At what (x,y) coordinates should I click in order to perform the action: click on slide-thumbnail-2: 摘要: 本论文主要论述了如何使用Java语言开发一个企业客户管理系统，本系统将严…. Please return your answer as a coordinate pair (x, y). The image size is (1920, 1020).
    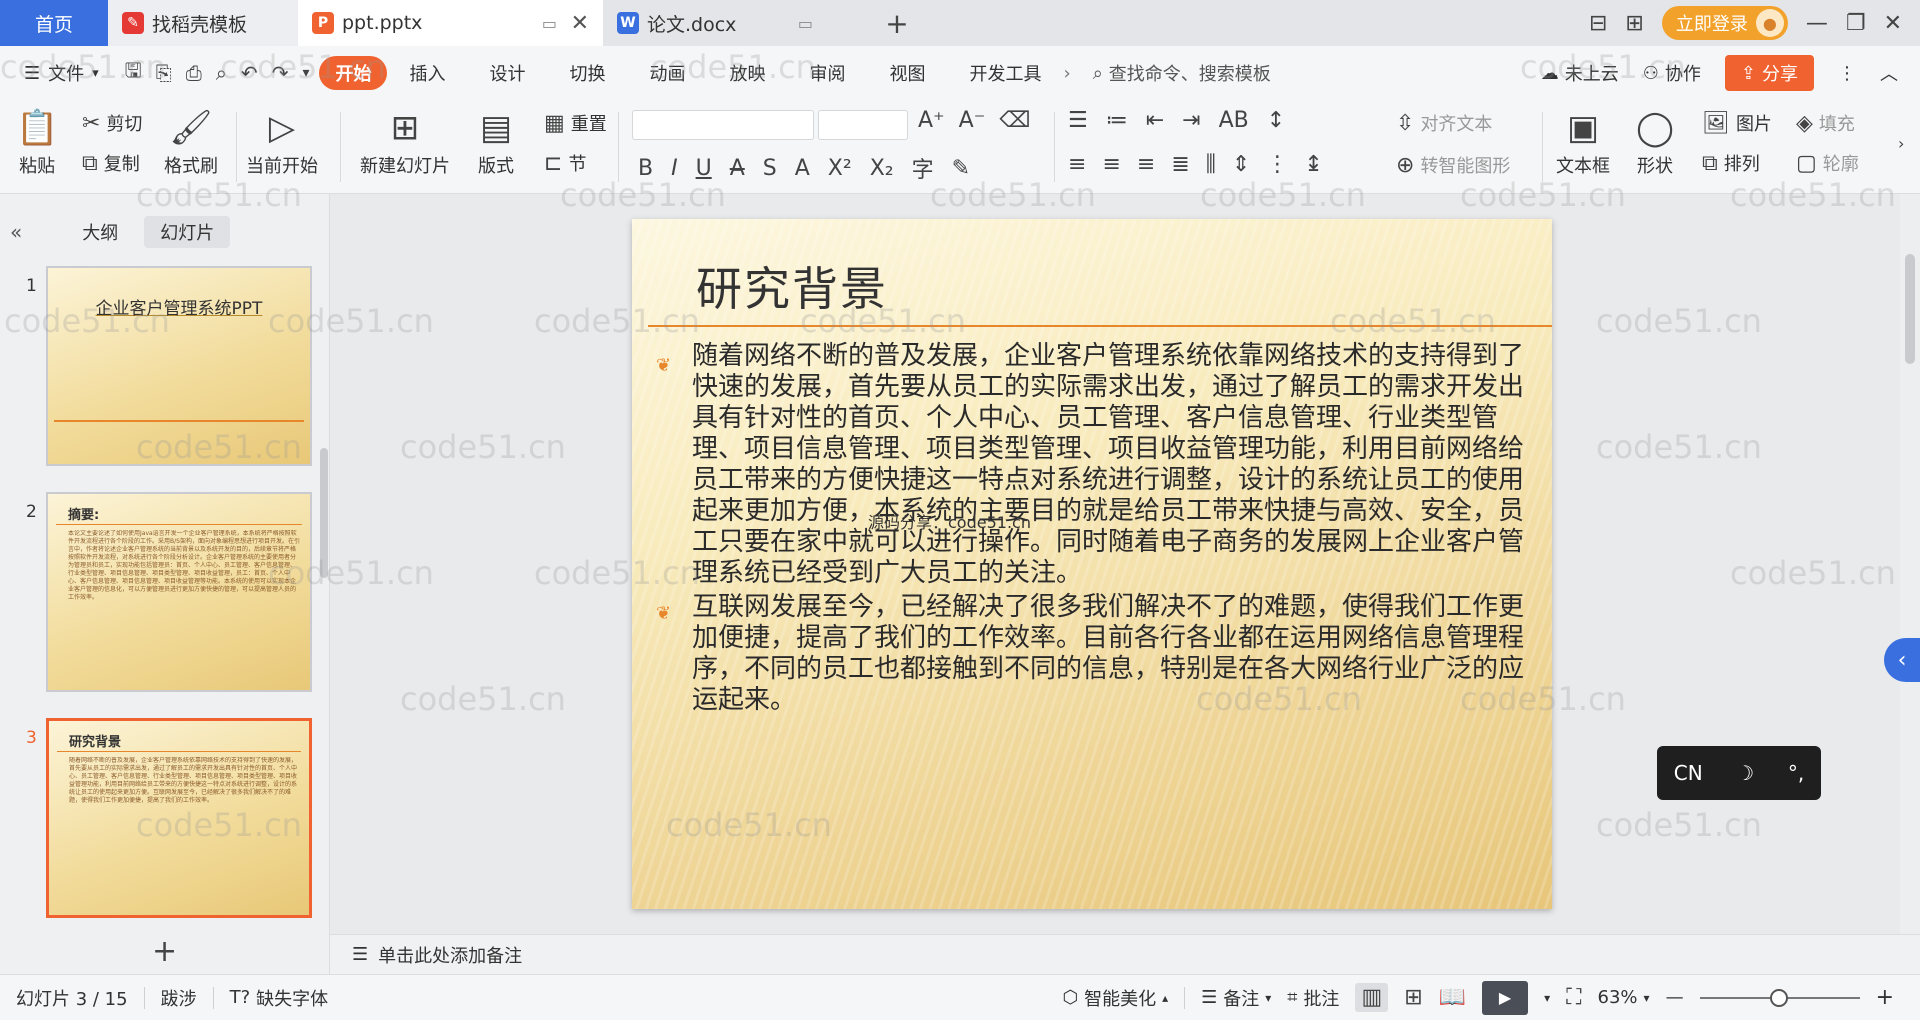
    Looking at the image, I should click on (179, 592).